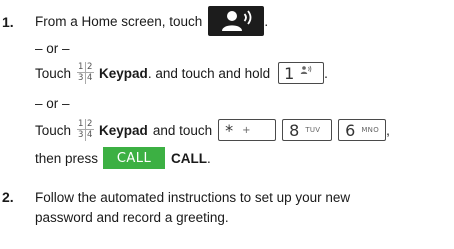  What do you see at coordinates (266, 21) in the screenshot?
I see `step-1-line-1-end: .` at bounding box center [266, 21].